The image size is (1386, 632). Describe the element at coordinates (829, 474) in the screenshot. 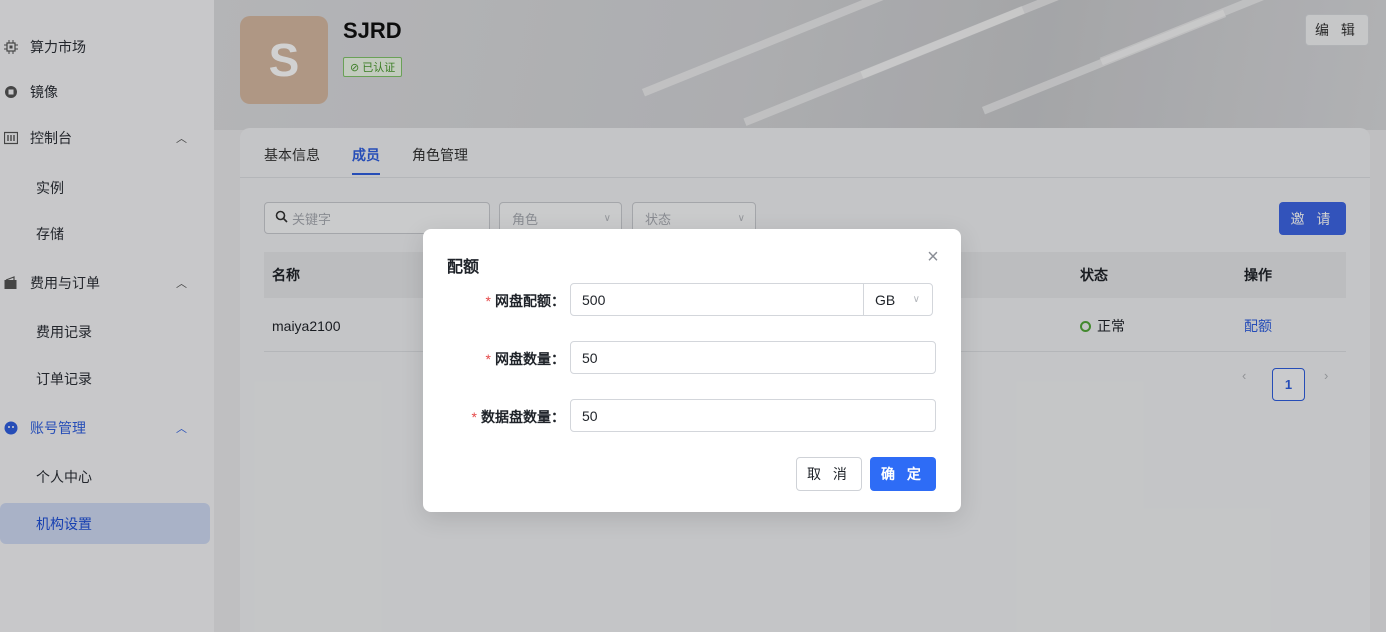

I see `cancel-button: 取 消` at that location.